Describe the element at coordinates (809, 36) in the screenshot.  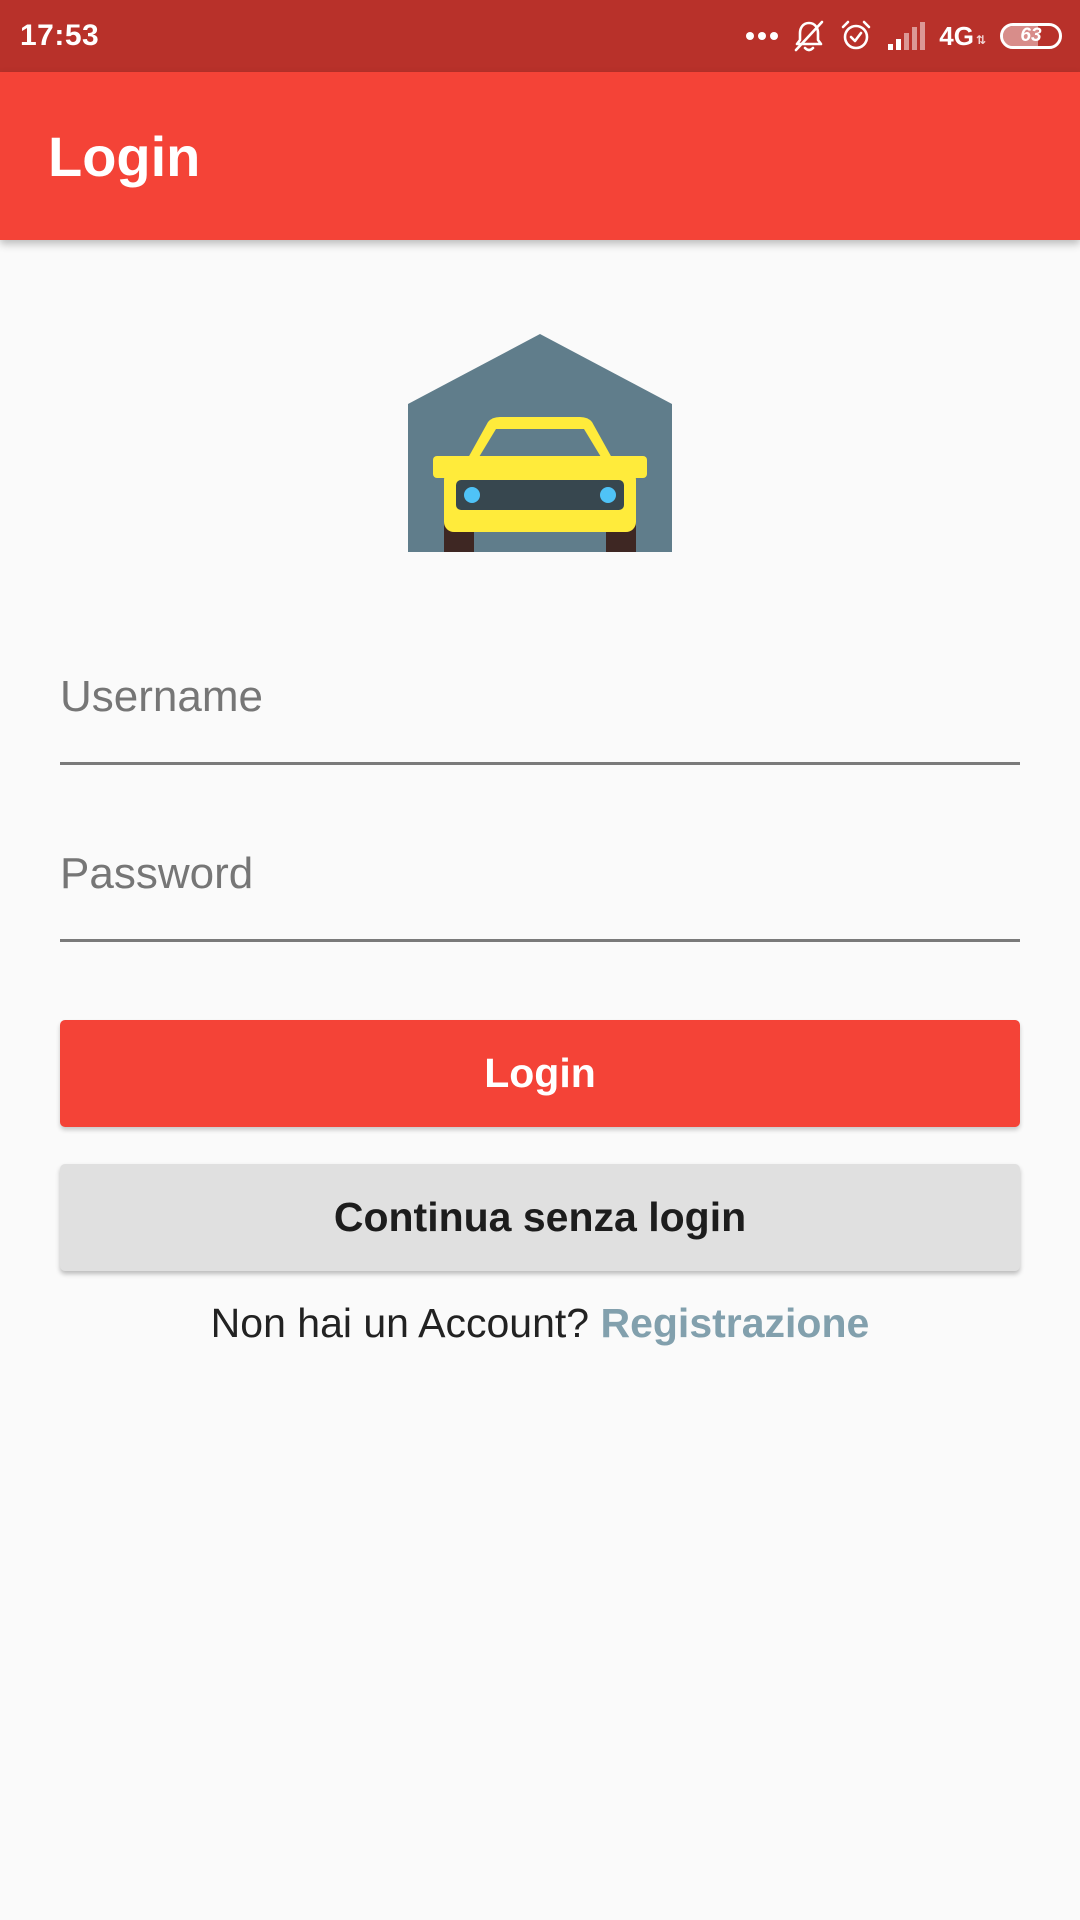
I see `bell-off-icon` at that location.